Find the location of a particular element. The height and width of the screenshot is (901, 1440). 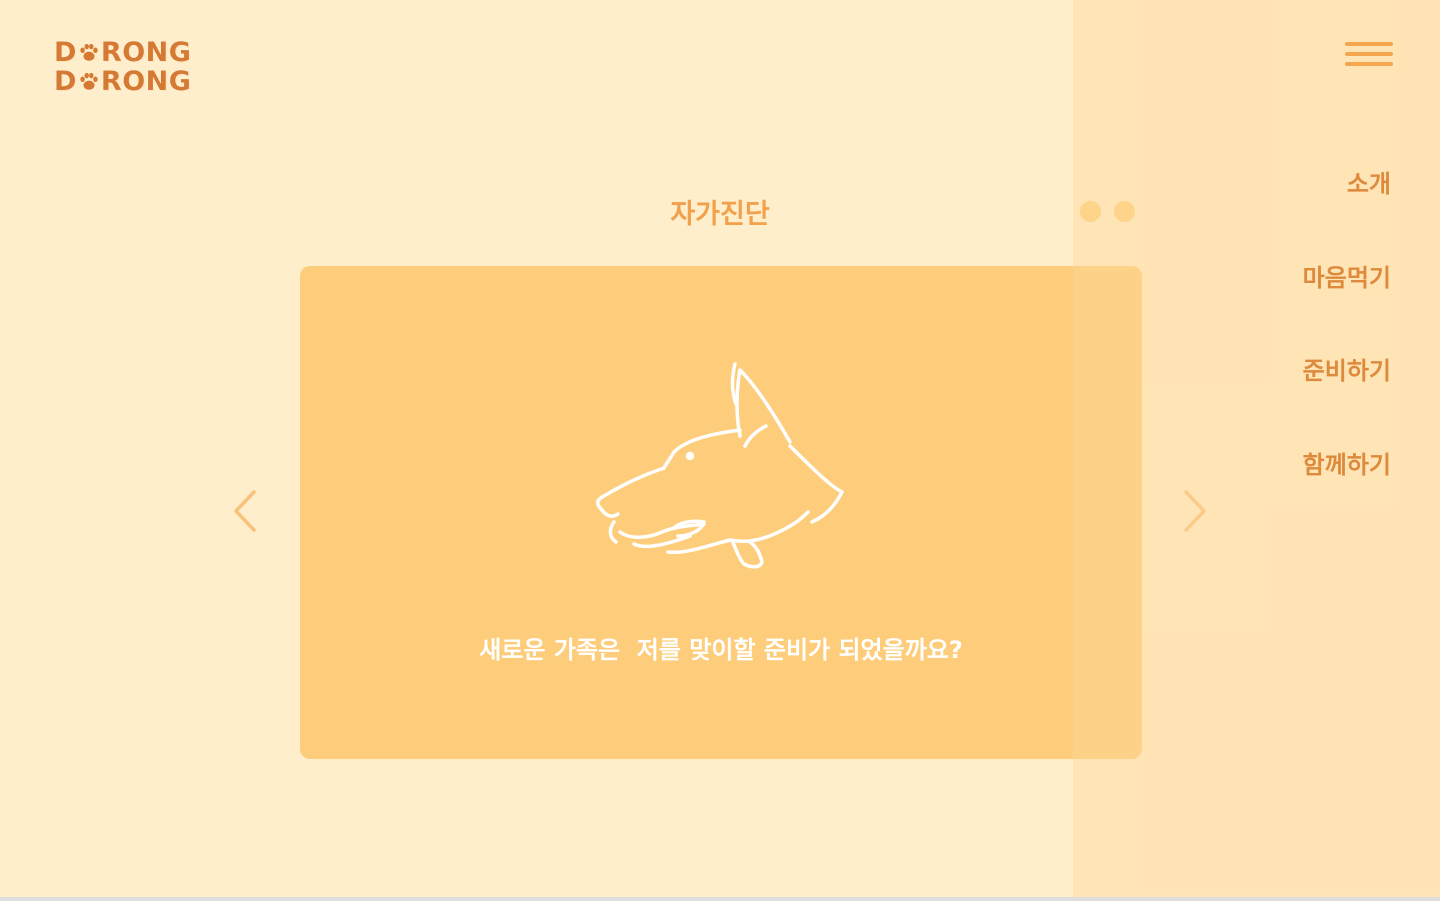

logo: D RONG D RONG is located at coordinates (125, 68).